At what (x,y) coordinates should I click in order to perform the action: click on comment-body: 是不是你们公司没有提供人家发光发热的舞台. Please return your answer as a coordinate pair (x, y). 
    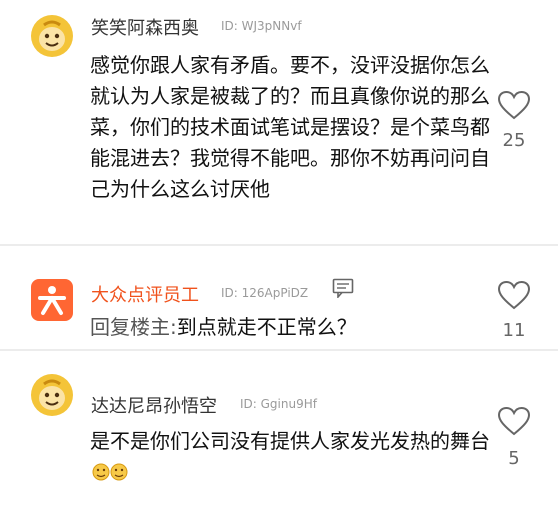
    Looking at the image, I should click on (290, 441).